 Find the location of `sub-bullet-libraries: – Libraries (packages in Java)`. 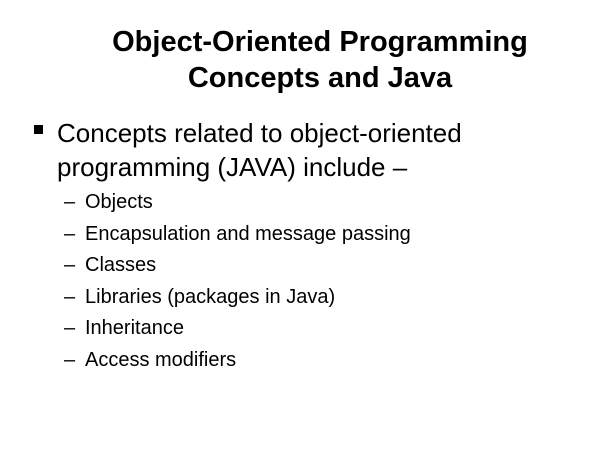

sub-bullet-libraries: – Libraries (packages in Java) is located at coordinates (314, 299).